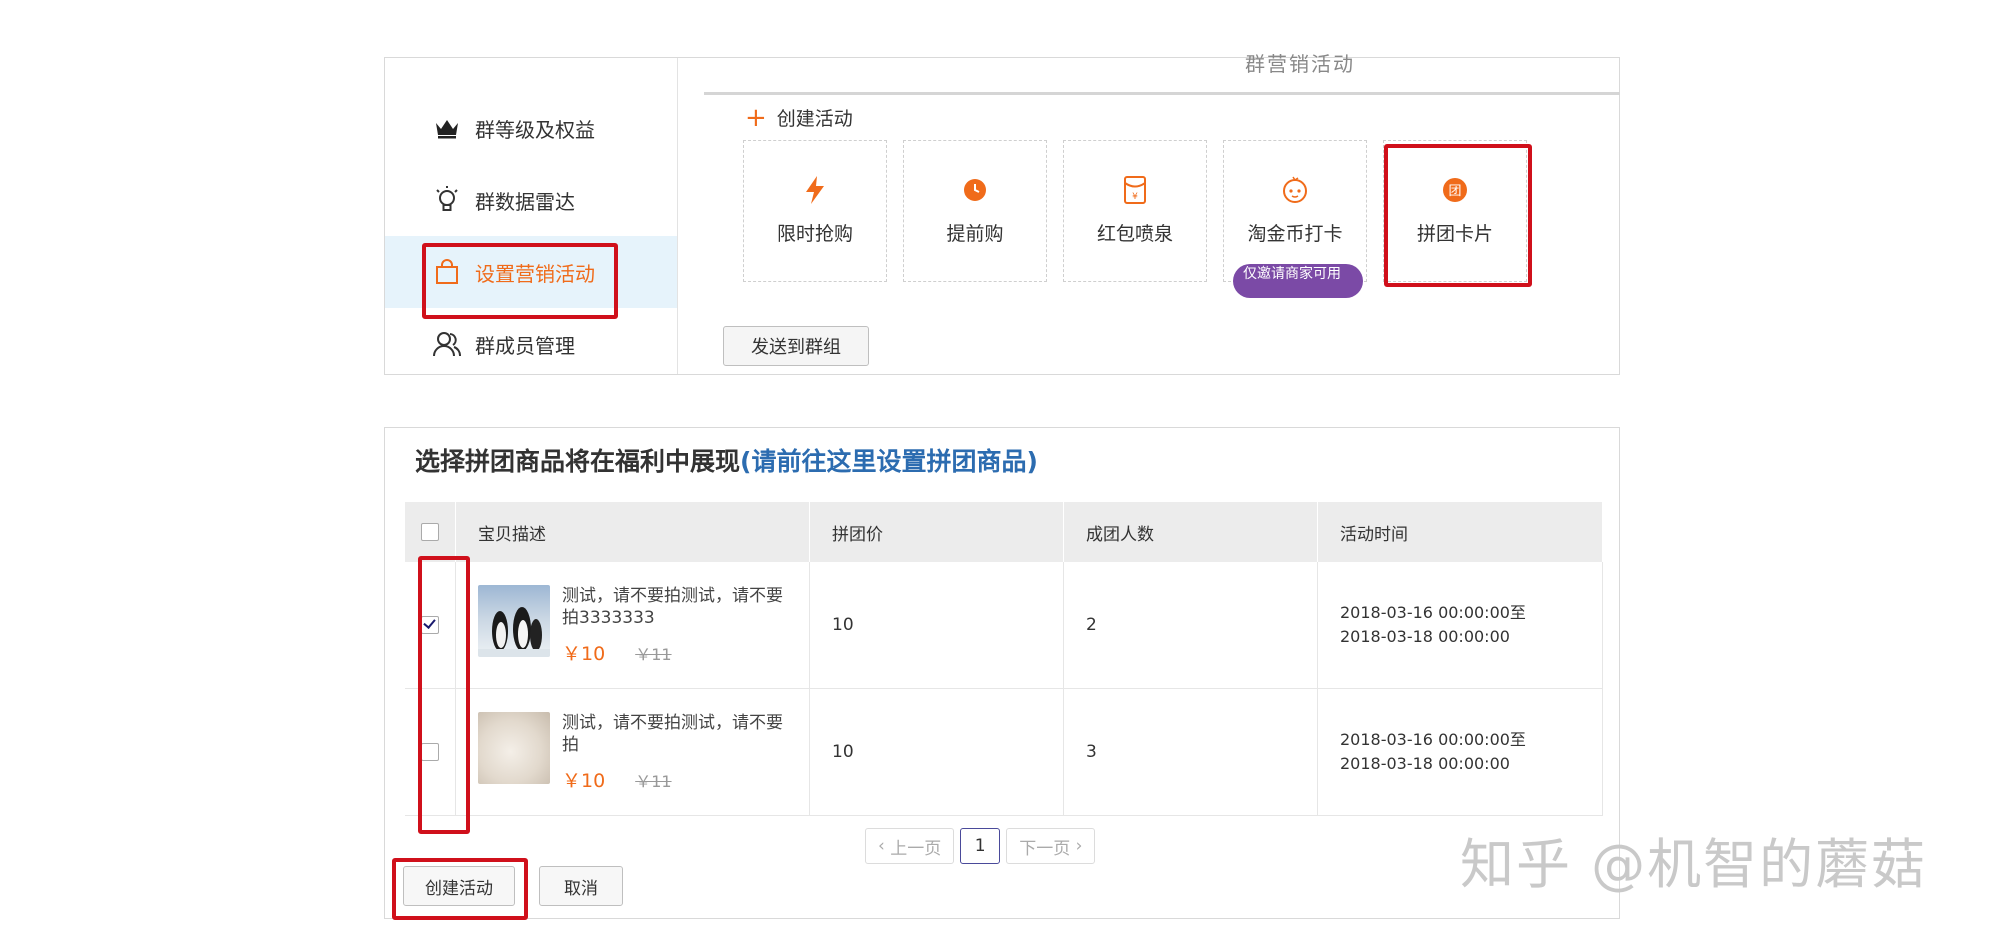  I want to click on table-header-row: 宝贝描述 拼团价 成团人数 活动时间, so click(1004, 532).